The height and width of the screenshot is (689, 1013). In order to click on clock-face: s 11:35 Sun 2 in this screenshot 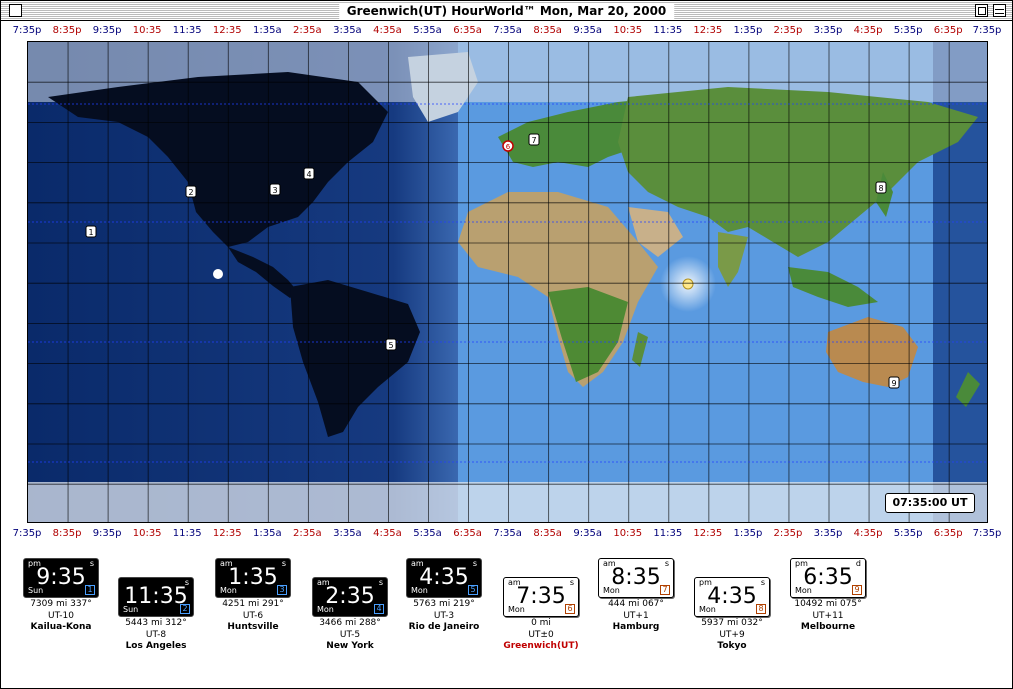, I will do `click(156, 597)`.